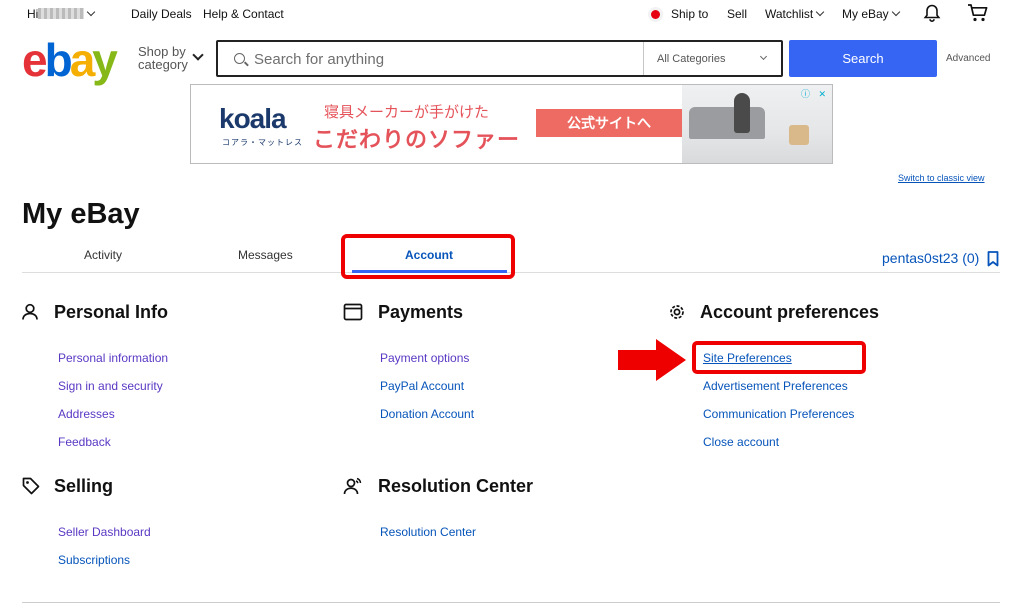 The height and width of the screenshot is (615, 1024). What do you see at coordinates (779, 357) in the screenshot?
I see `highlight-box-site-preferences` at bounding box center [779, 357].